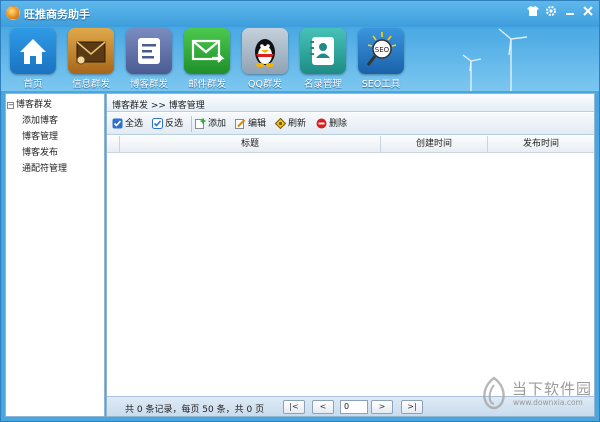 The height and width of the screenshot is (422, 600). Describe the element at coordinates (195, 410) in the screenshot. I see `pagination-summary: 共 0 条记录，每页 50 条，共 0 页` at that location.